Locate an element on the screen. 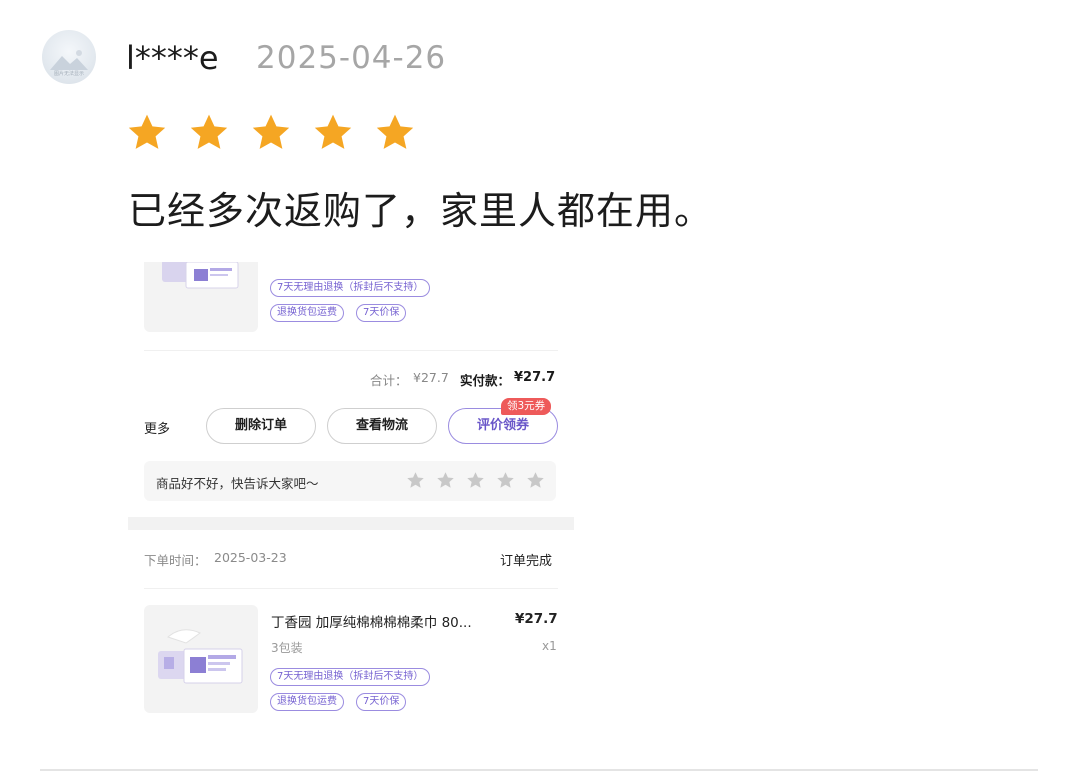  avatar: 图片无法显示 is located at coordinates (69, 57).